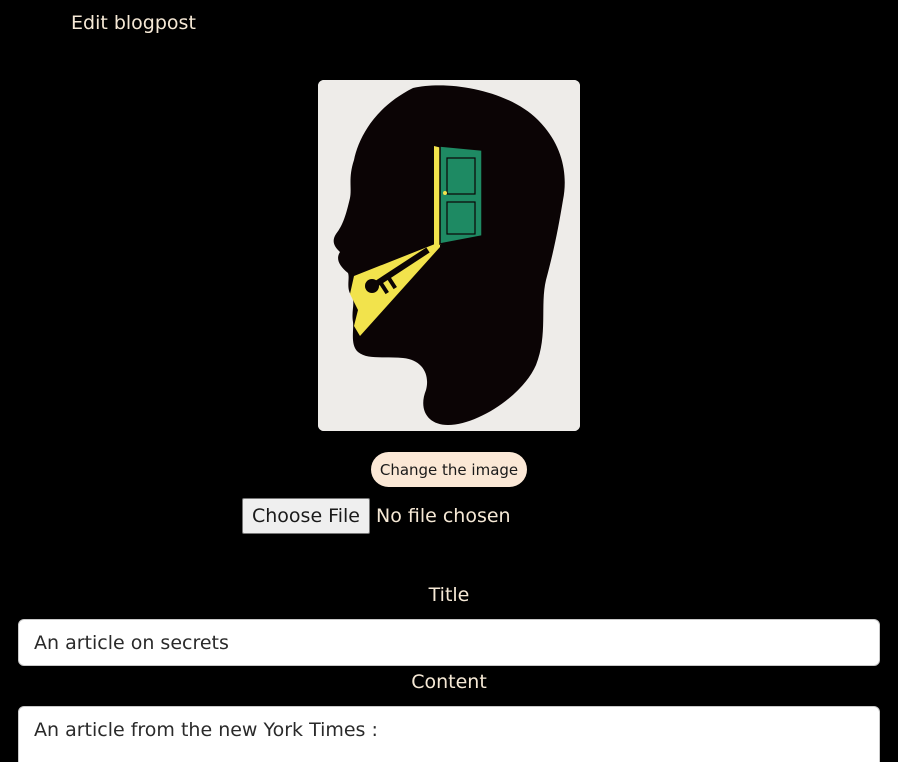 This screenshot has height=762, width=898. What do you see at coordinates (449, 734) in the screenshot?
I see `content-textarea: An article from the new York Times :` at bounding box center [449, 734].